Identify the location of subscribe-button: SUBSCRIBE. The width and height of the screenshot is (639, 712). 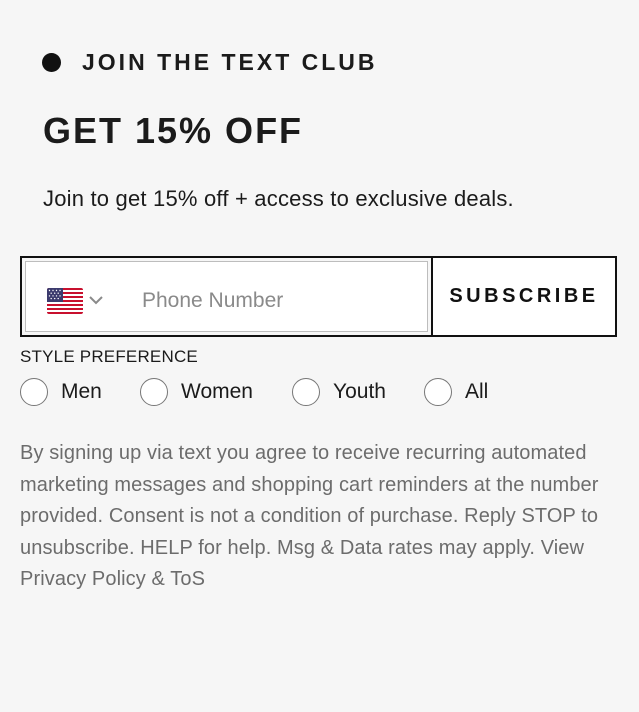
(523, 296).